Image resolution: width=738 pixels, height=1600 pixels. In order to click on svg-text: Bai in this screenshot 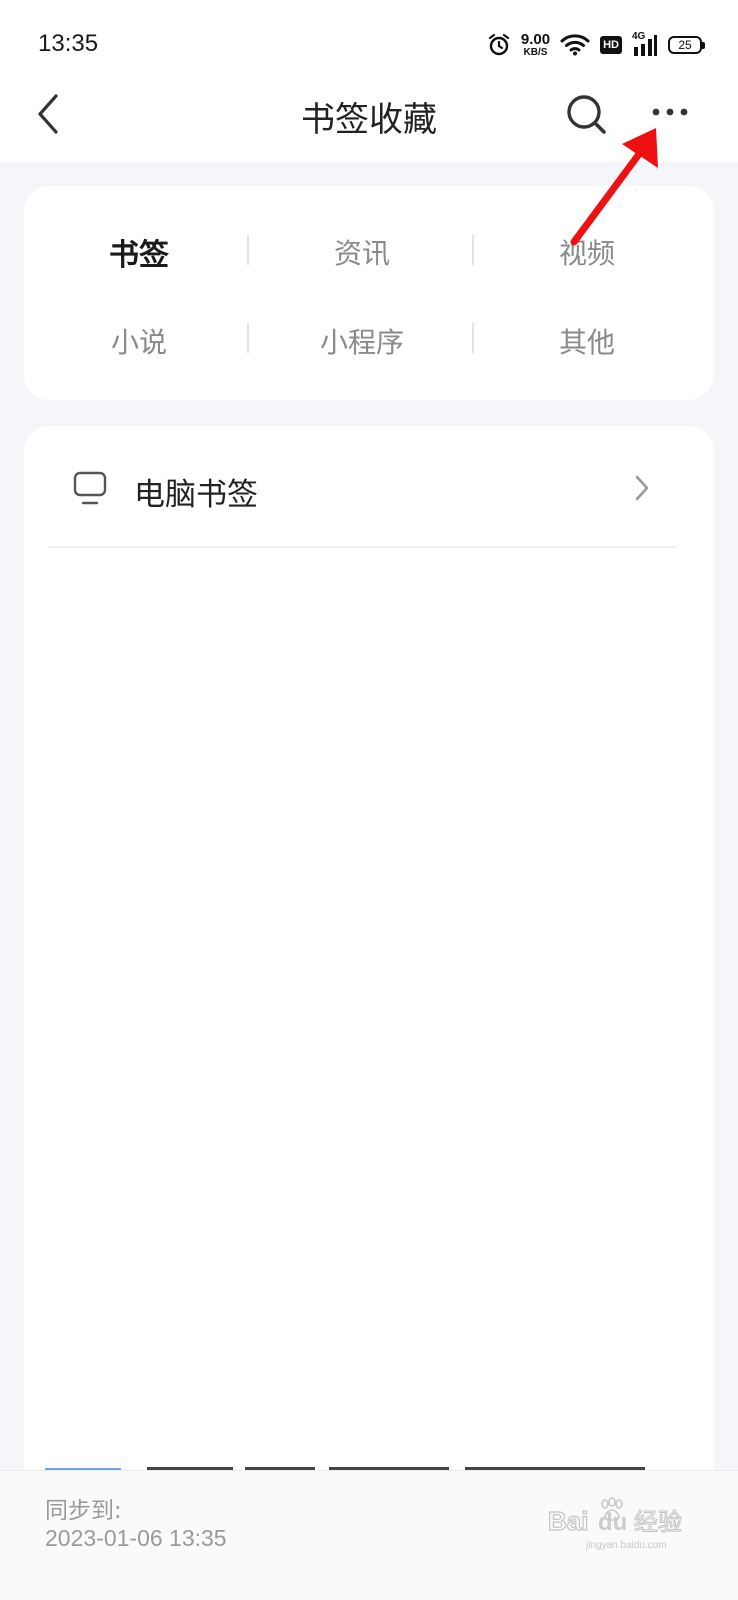, I will do `click(568, 1521)`.